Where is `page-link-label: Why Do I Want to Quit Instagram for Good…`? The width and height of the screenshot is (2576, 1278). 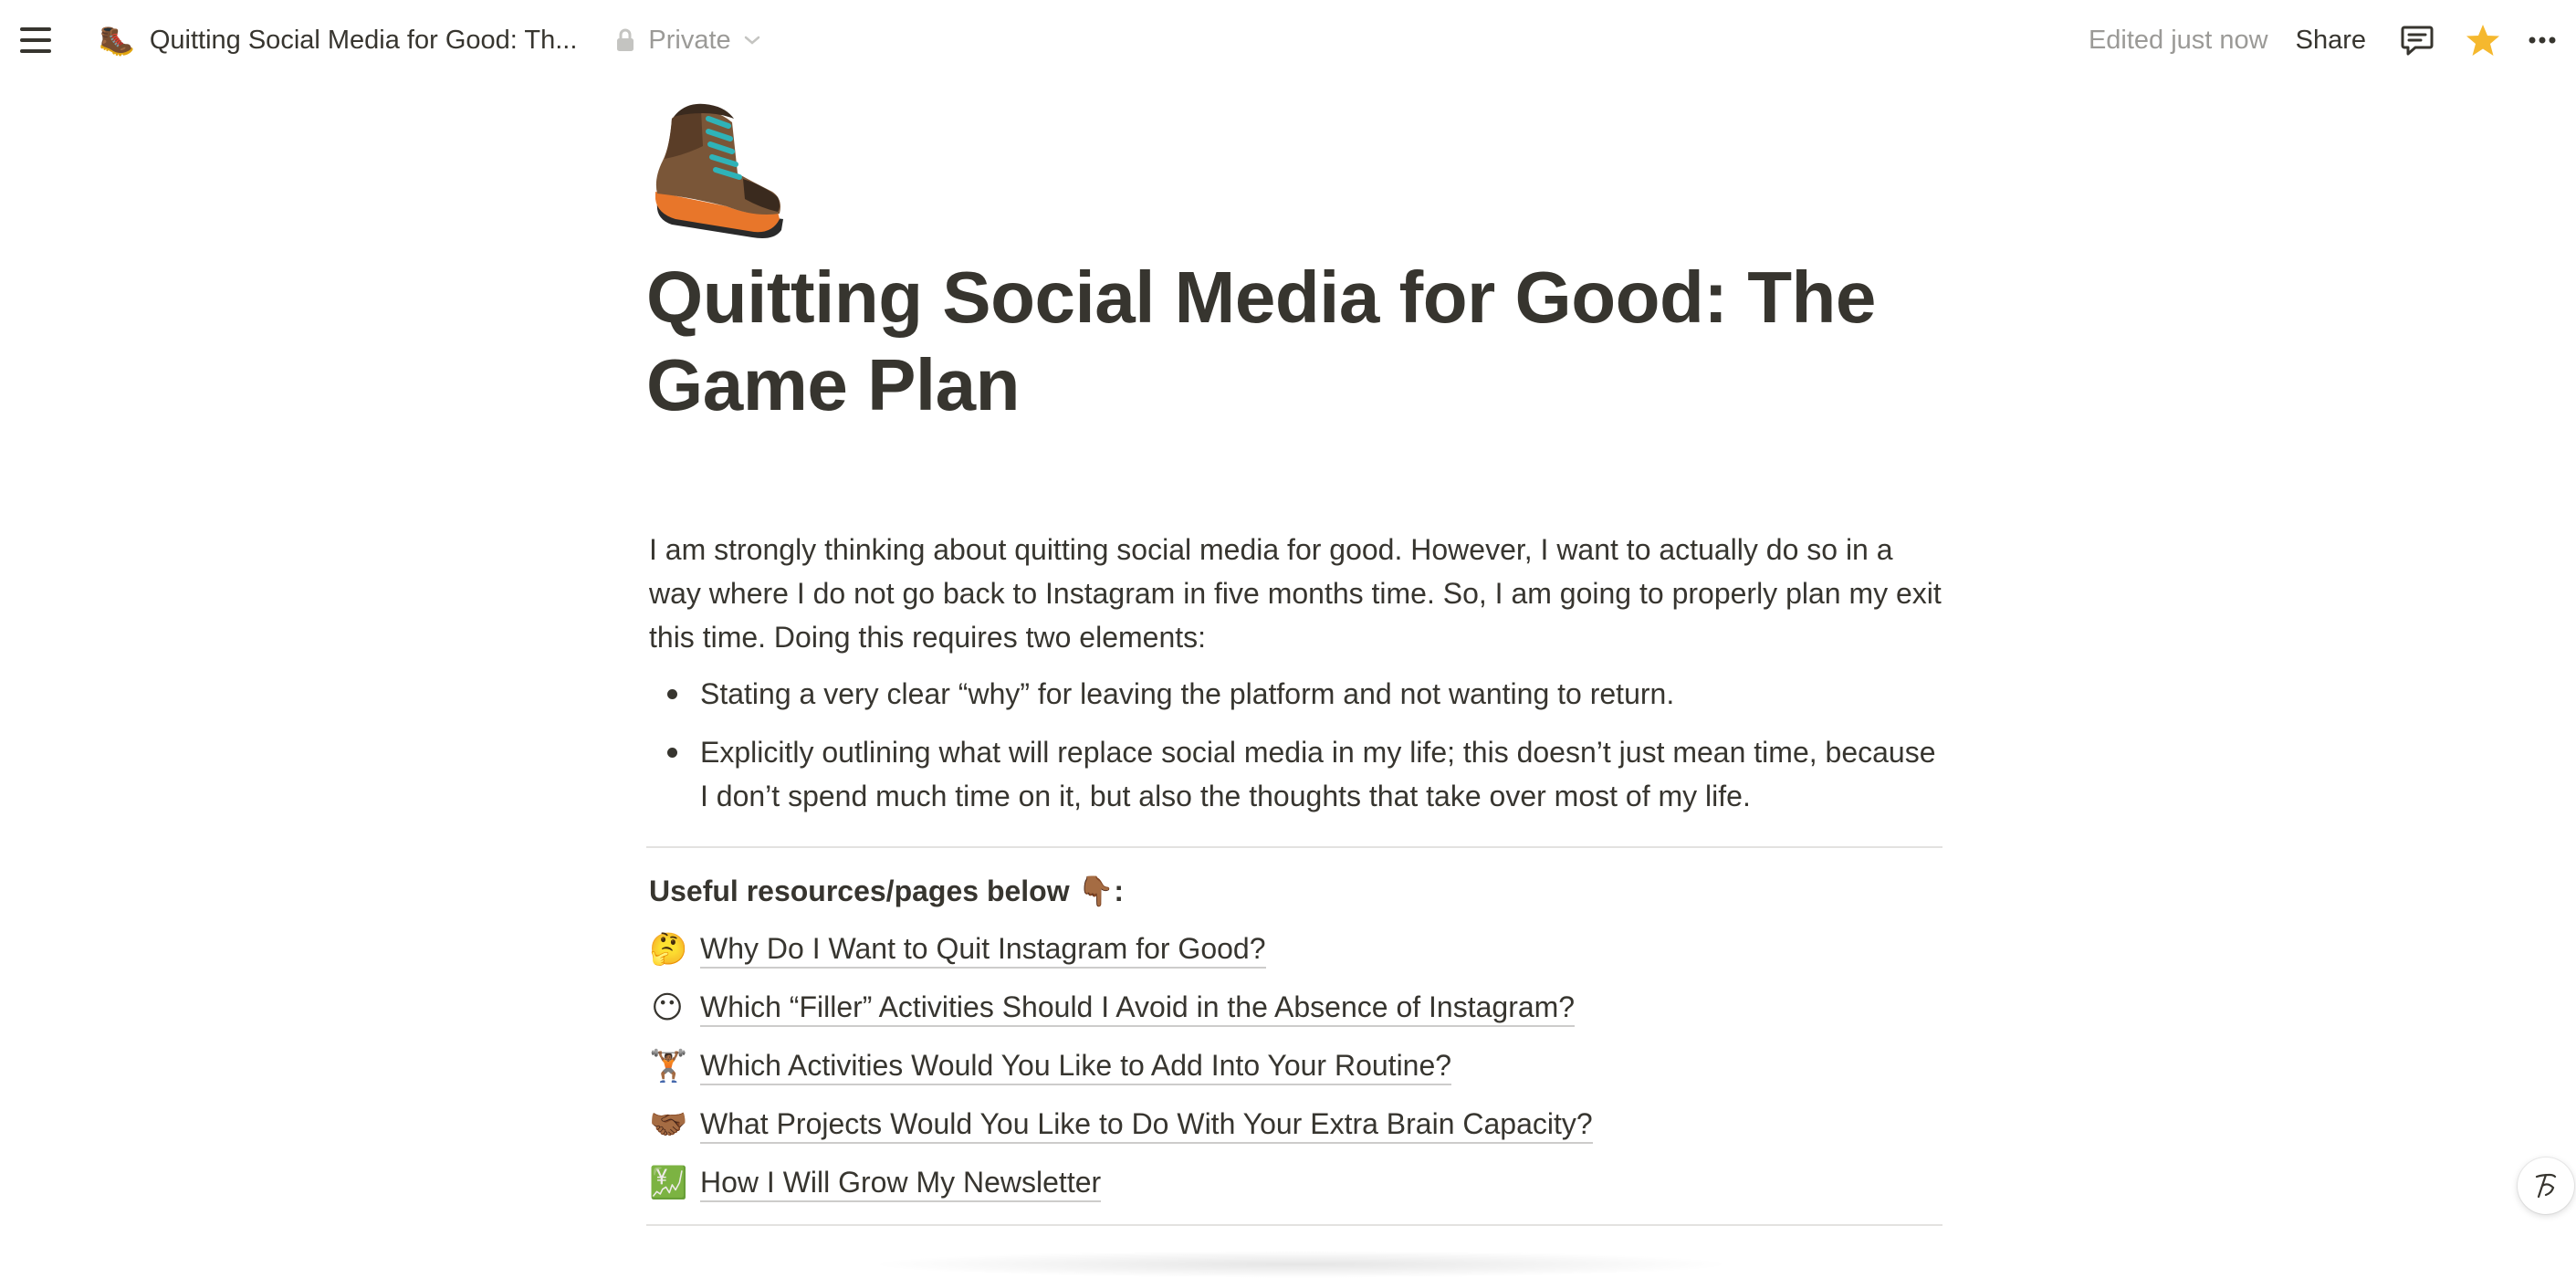
page-link-label: Why Do I Want to Quit Instagram for Good… is located at coordinates (983, 949).